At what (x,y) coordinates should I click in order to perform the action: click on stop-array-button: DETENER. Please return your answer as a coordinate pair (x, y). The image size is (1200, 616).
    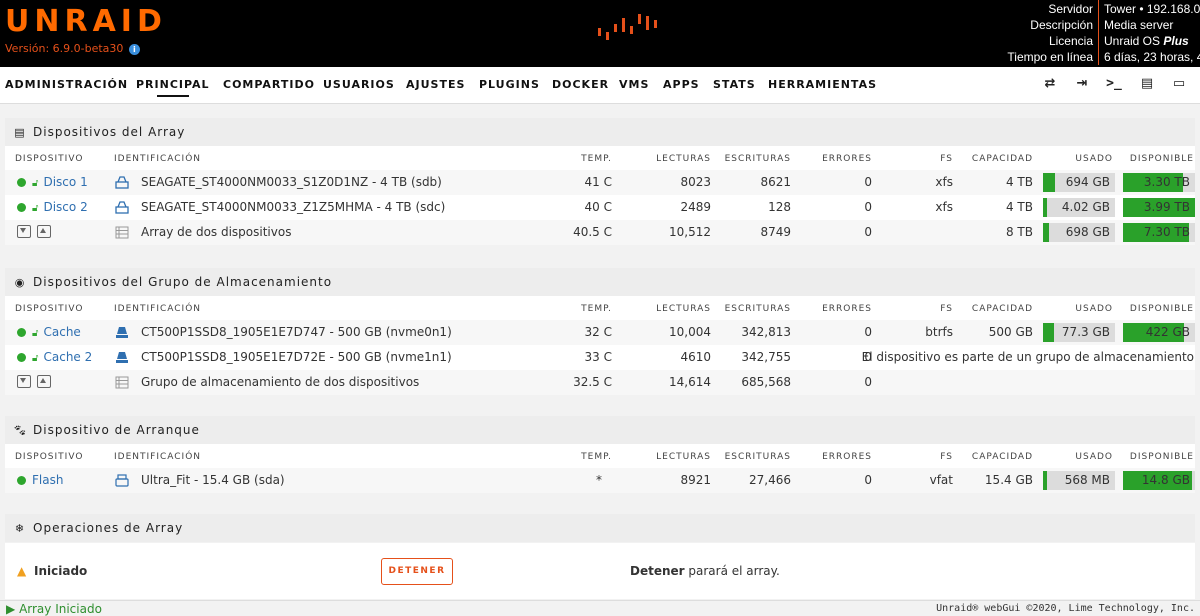
    Looking at the image, I should click on (417, 571).